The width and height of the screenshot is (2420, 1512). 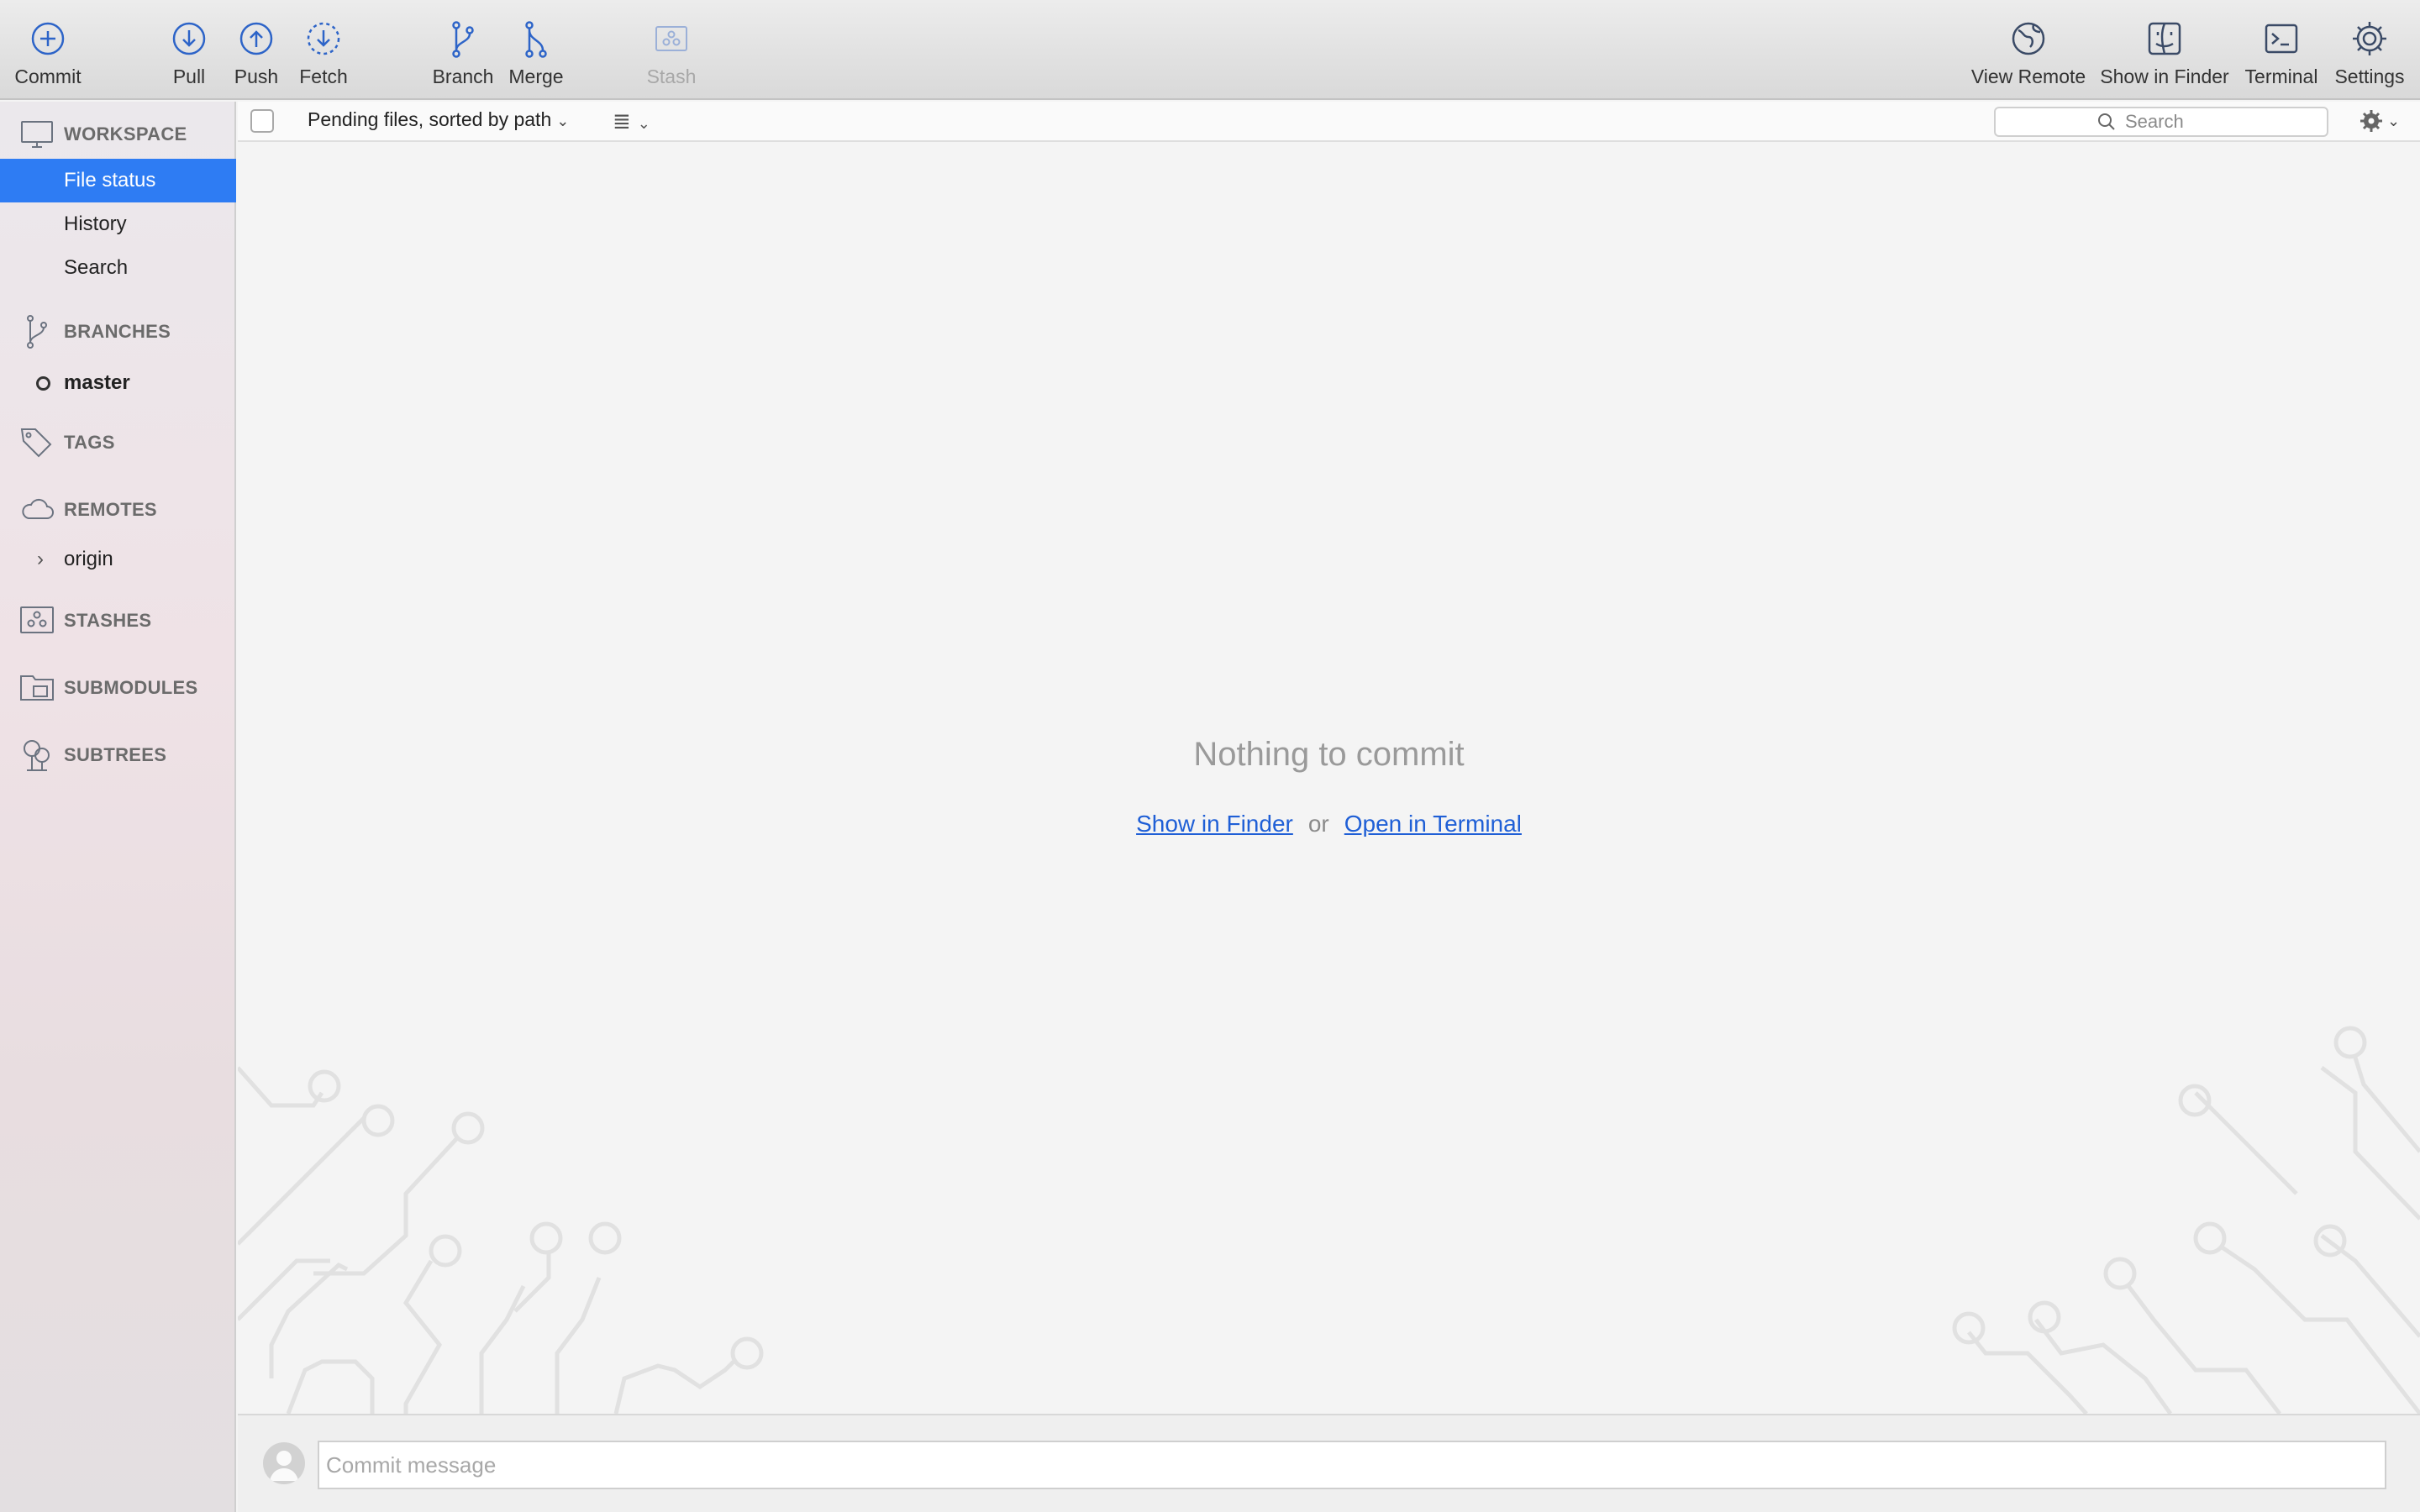 I want to click on options-menu-button: ⌄, so click(x=2380, y=121).